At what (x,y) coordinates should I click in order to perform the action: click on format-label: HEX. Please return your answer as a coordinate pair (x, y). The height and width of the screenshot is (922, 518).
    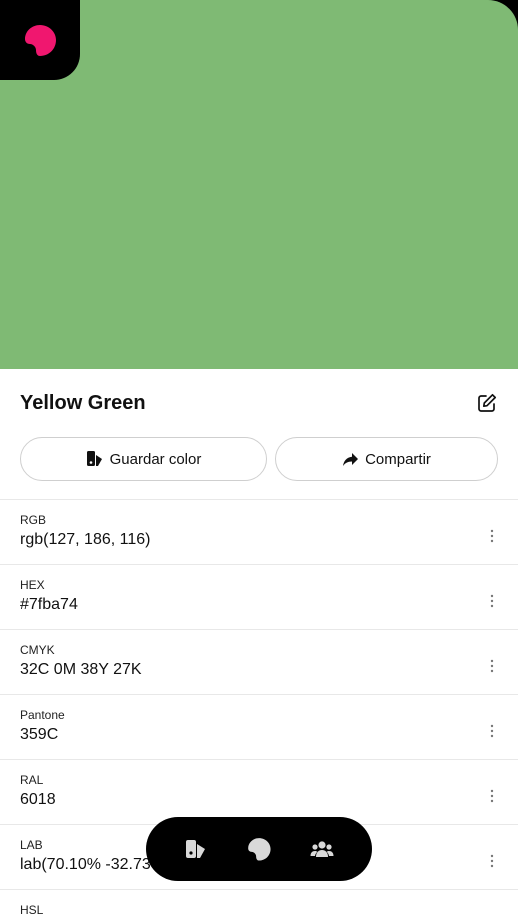
    Looking at the image, I should click on (32, 585).